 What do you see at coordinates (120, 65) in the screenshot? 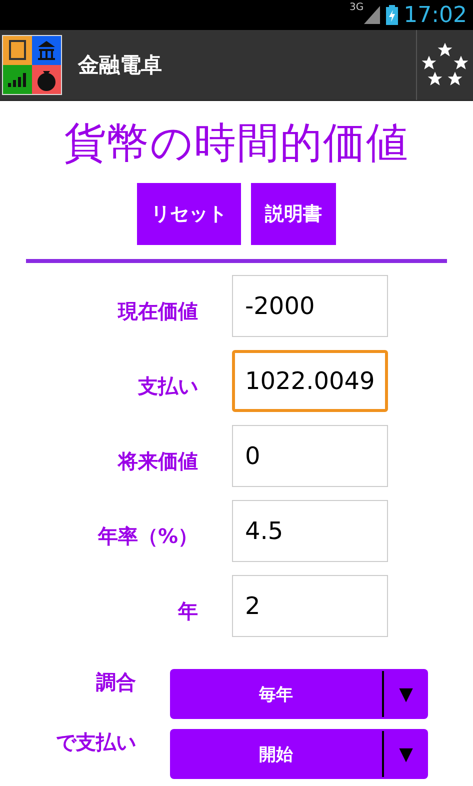
I see `app-title: 金融電卓` at bounding box center [120, 65].